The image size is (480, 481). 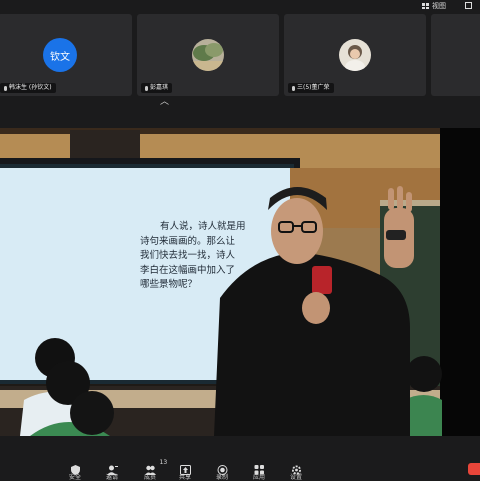 What do you see at coordinates (455, 55) in the screenshot?
I see `participant-tile-partial` at bounding box center [455, 55].